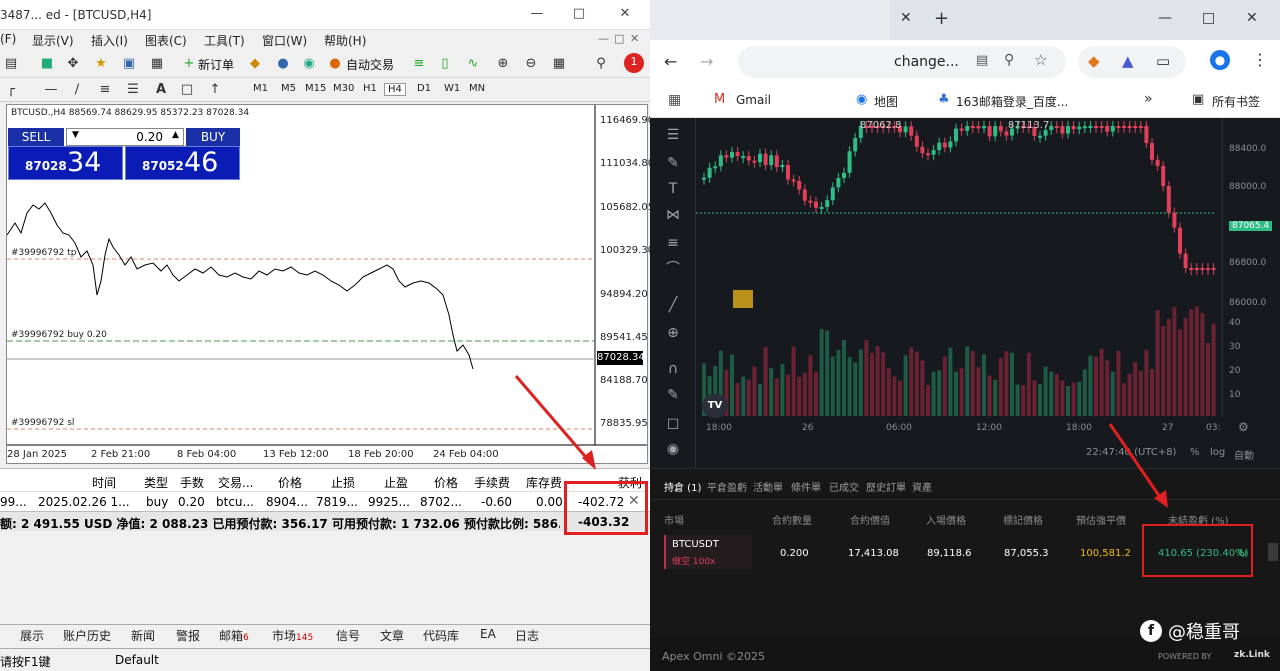 This screenshot has height=671, width=1280. What do you see at coordinates (527, 635) in the screenshot?
I see `tab-journal: 日志` at bounding box center [527, 635].